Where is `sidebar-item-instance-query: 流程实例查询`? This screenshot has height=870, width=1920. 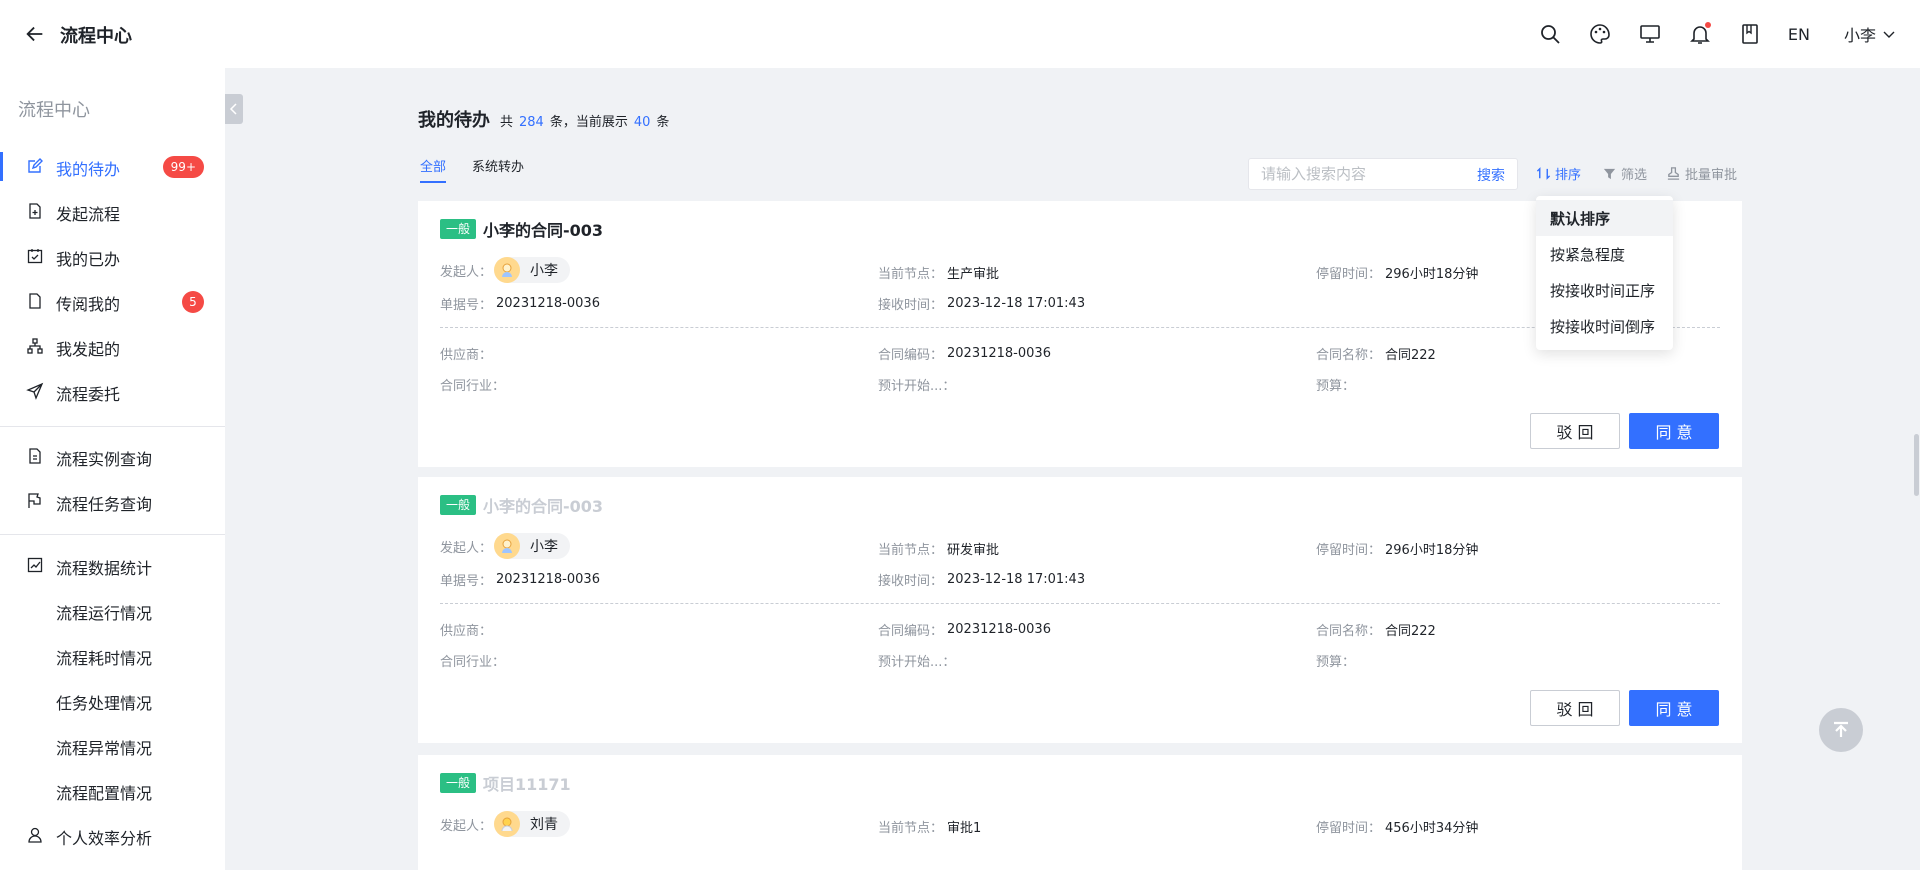
sidebar-item-instance-query: 流程实例查询 is located at coordinates (112, 456).